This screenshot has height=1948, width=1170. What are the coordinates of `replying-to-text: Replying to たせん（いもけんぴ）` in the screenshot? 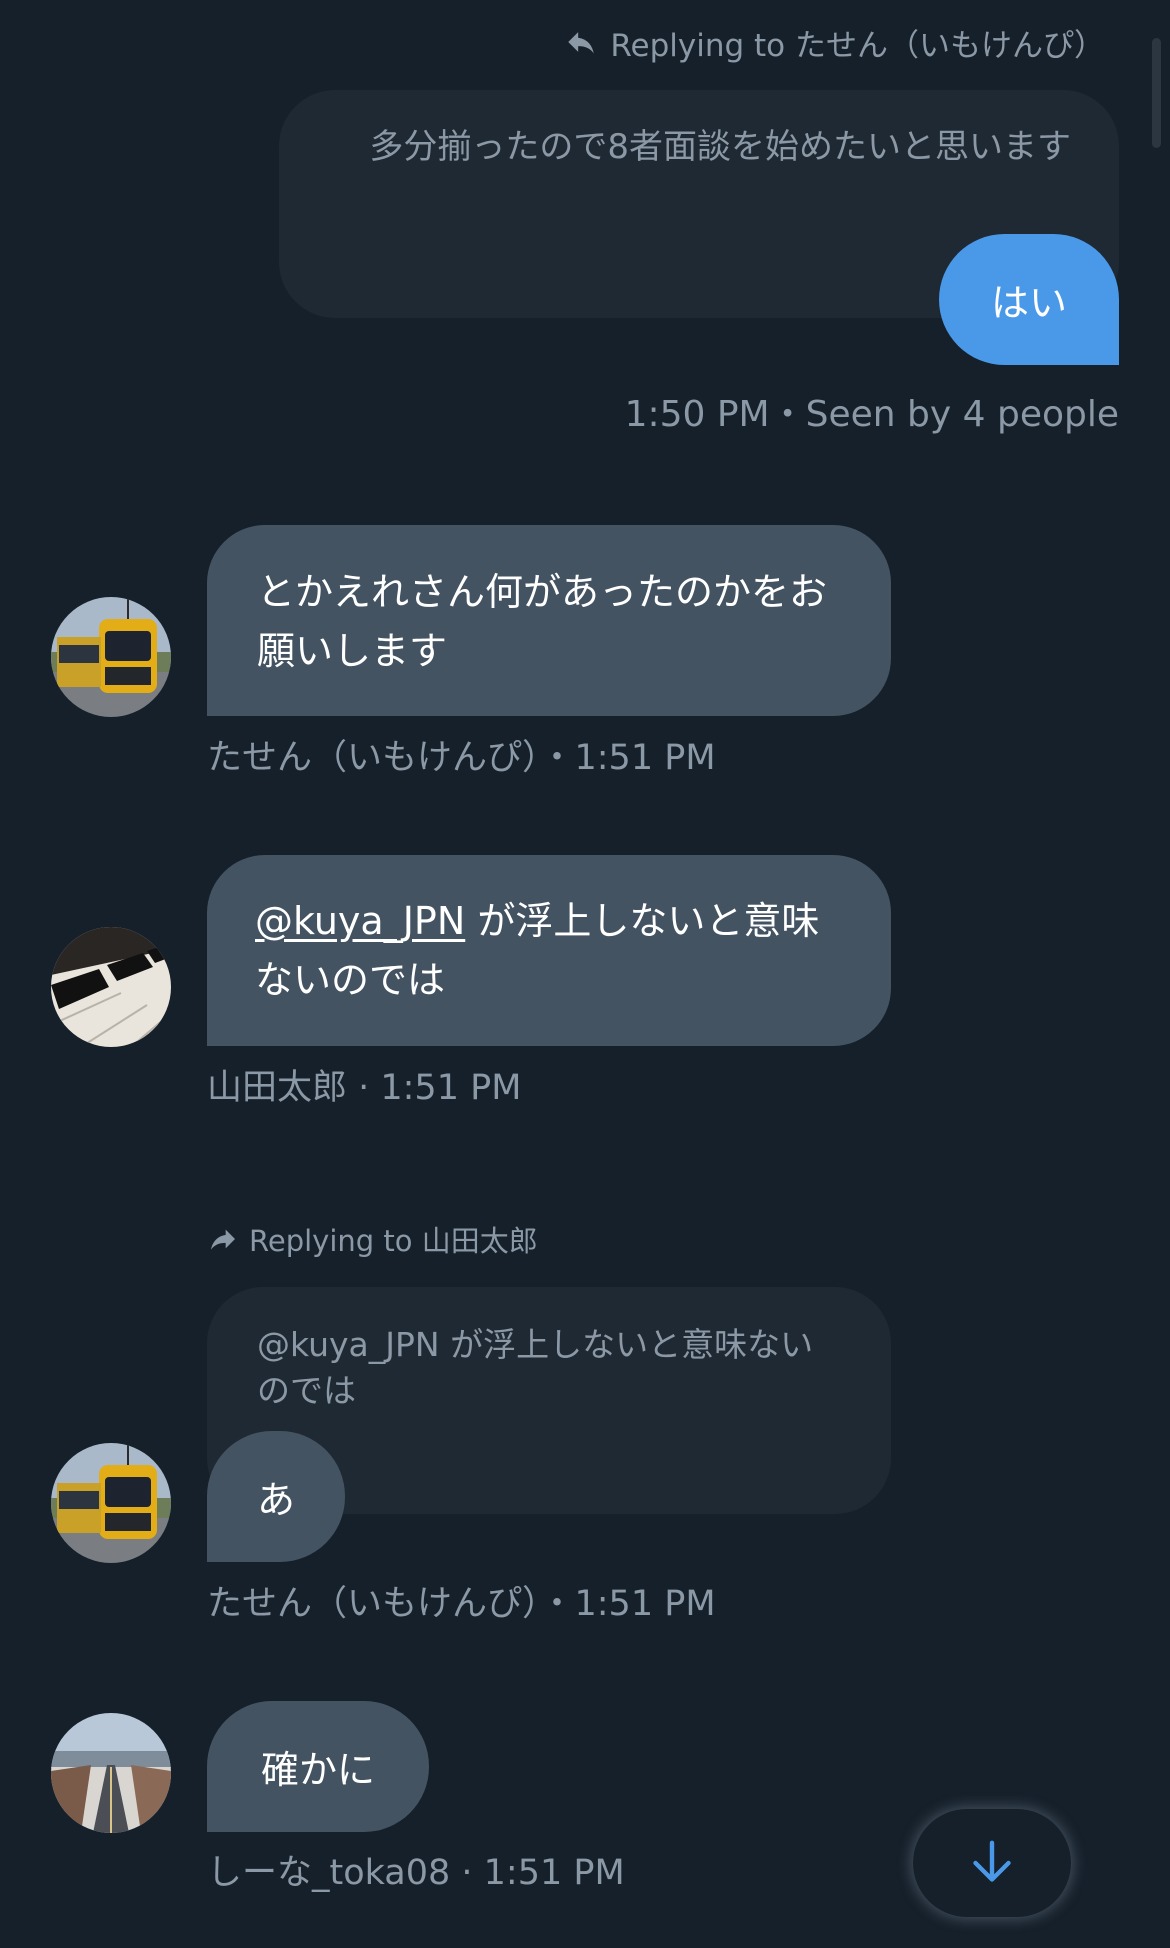 It's located at (857, 45).